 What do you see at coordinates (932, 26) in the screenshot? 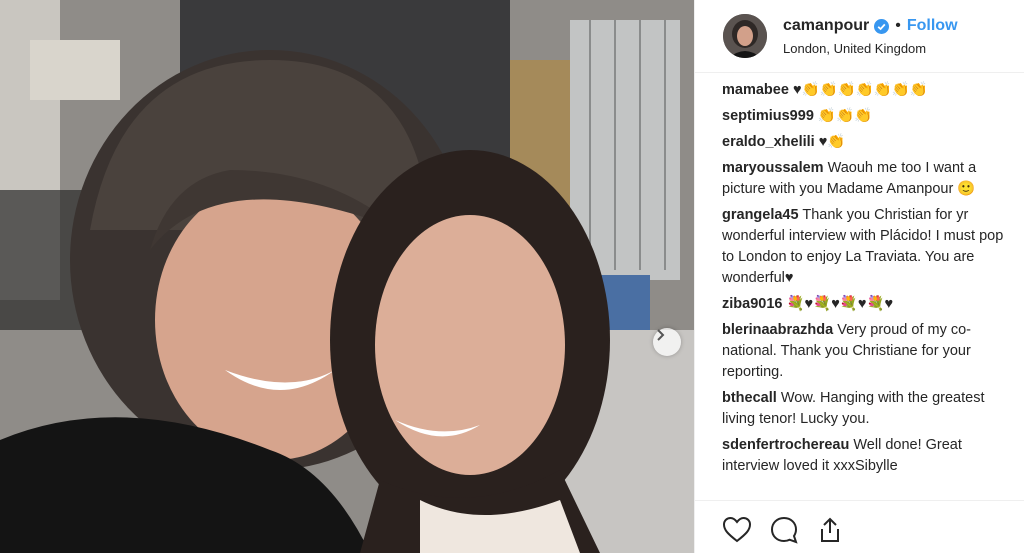
I see `follow-button: Follow` at bounding box center [932, 26].